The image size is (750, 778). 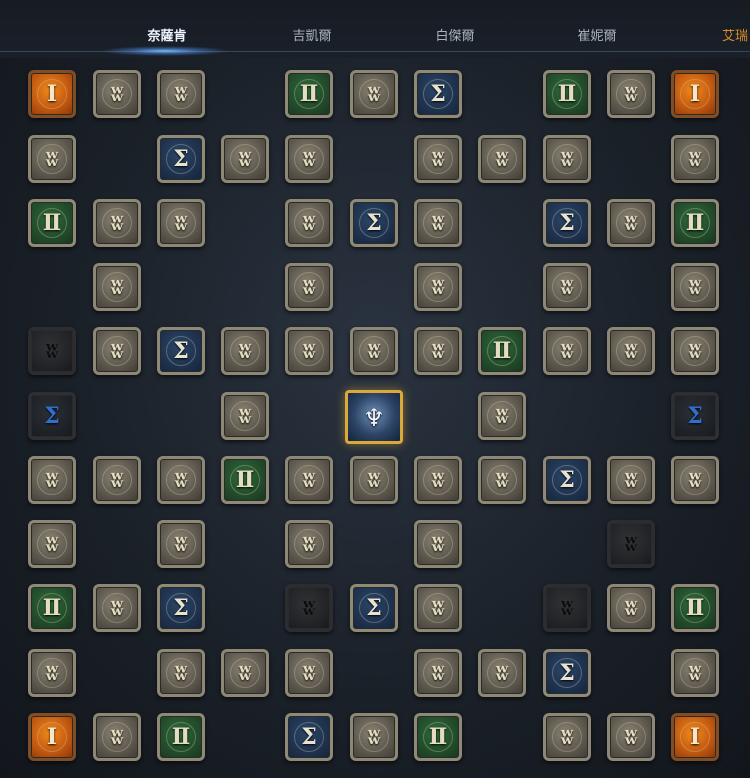 What do you see at coordinates (374, 417) in the screenshot?
I see `core-node: ♆` at bounding box center [374, 417].